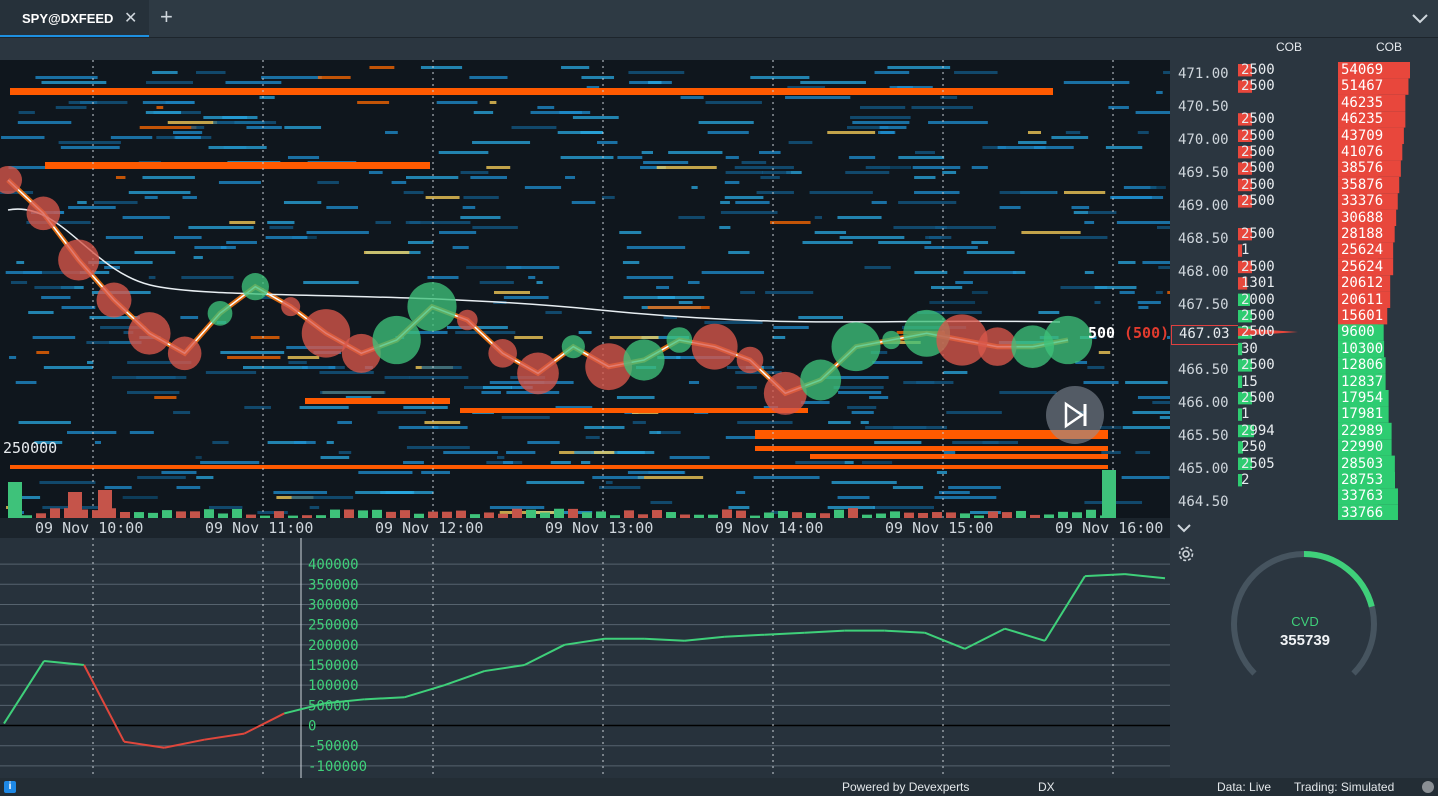  What do you see at coordinates (1362, 119) in the screenshot?
I see `cob-cumulative-size: 46235` at bounding box center [1362, 119].